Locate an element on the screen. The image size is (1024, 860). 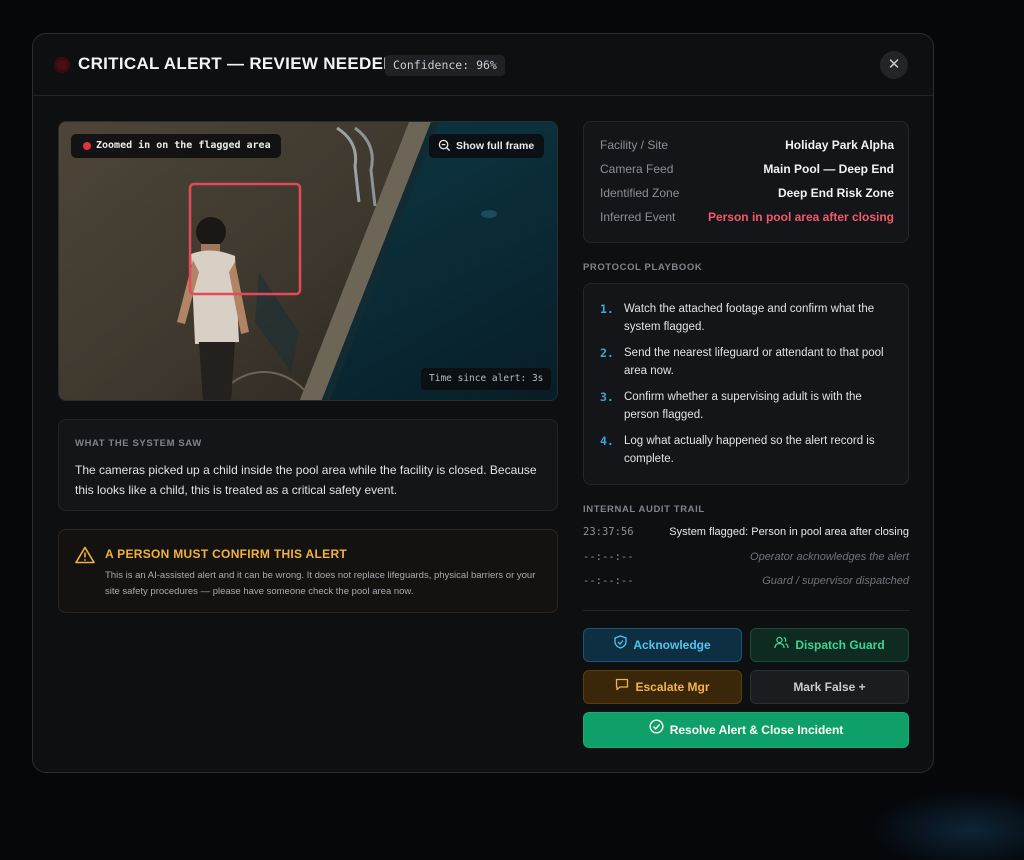
playbook-label: PROTOCOL PLAYBOOK is located at coordinates (643, 267).